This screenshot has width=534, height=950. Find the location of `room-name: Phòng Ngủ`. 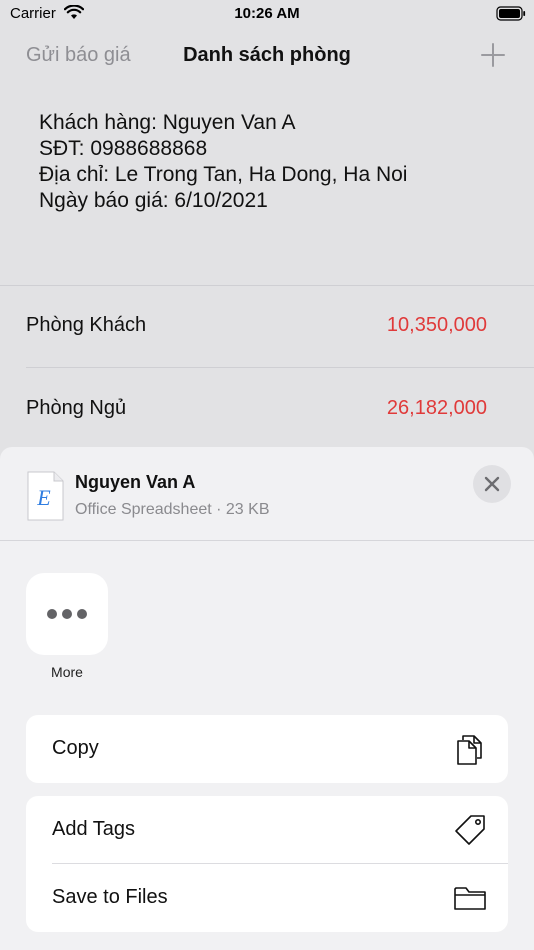

room-name: Phòng Ngủ is located at coordinates (76, 408).